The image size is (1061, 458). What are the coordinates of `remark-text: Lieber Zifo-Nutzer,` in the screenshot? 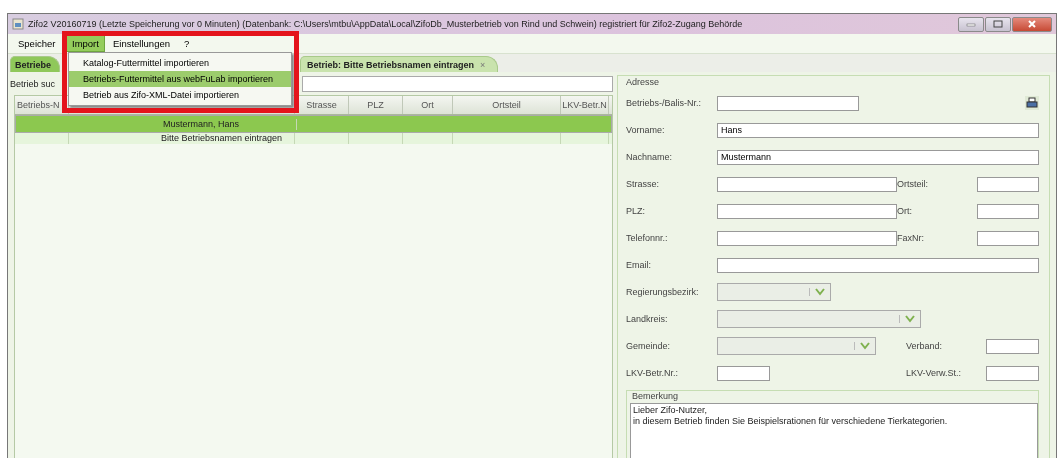 It's located at (671, 410).